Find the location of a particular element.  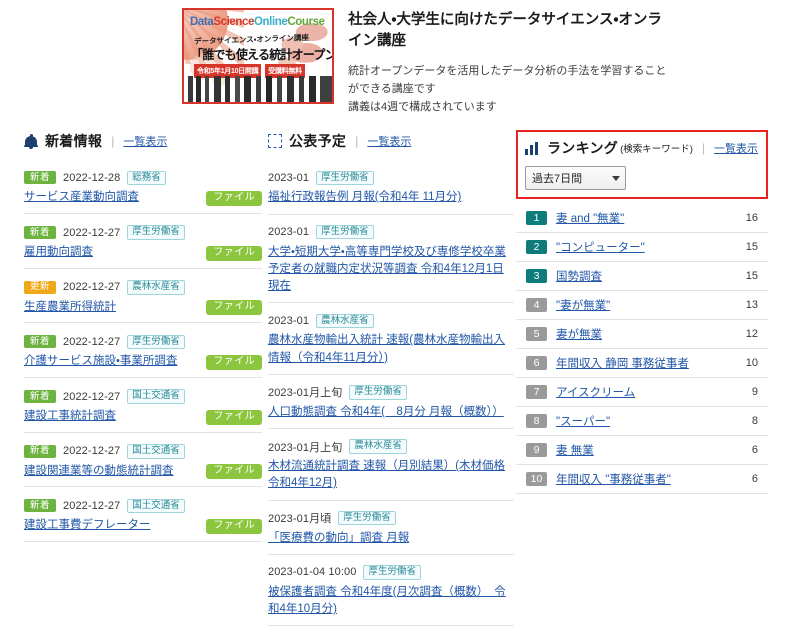

schedule-date: 2023-01月頃 is located at coordinates (300, 519).